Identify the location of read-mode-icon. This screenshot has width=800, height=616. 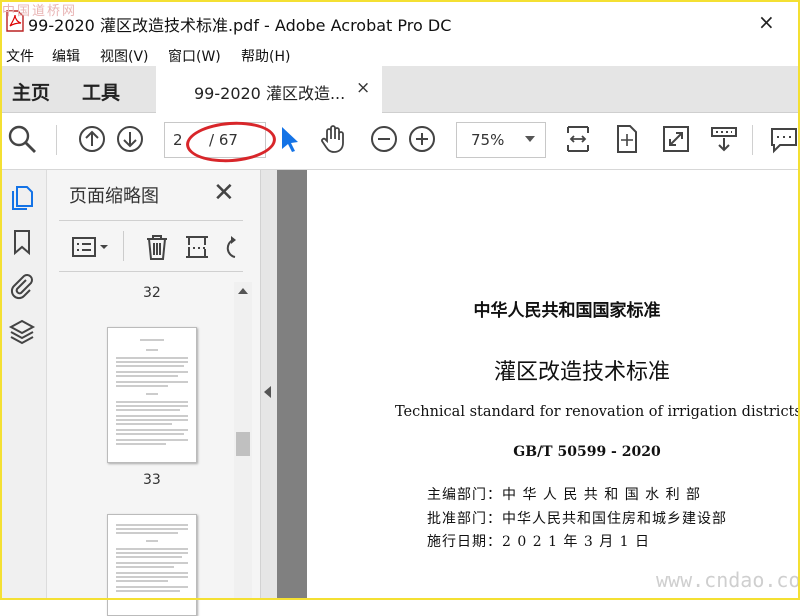
(724, 139).